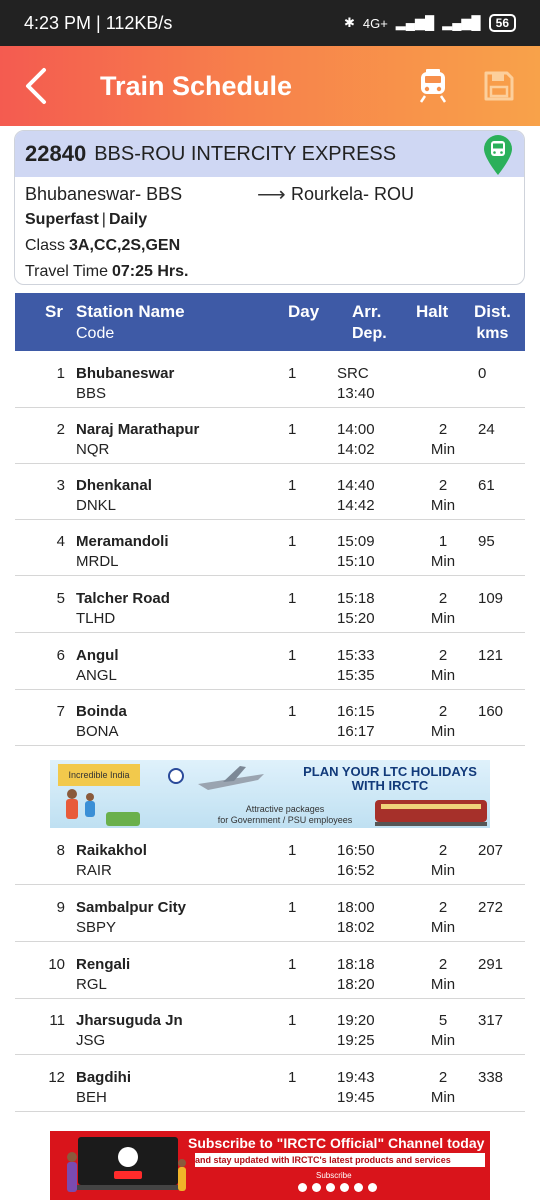  What do you see at coordinates (356, 1020) in the screenshot?
I see `arrival-time: 19:20` at bounding box center [356, 1020].